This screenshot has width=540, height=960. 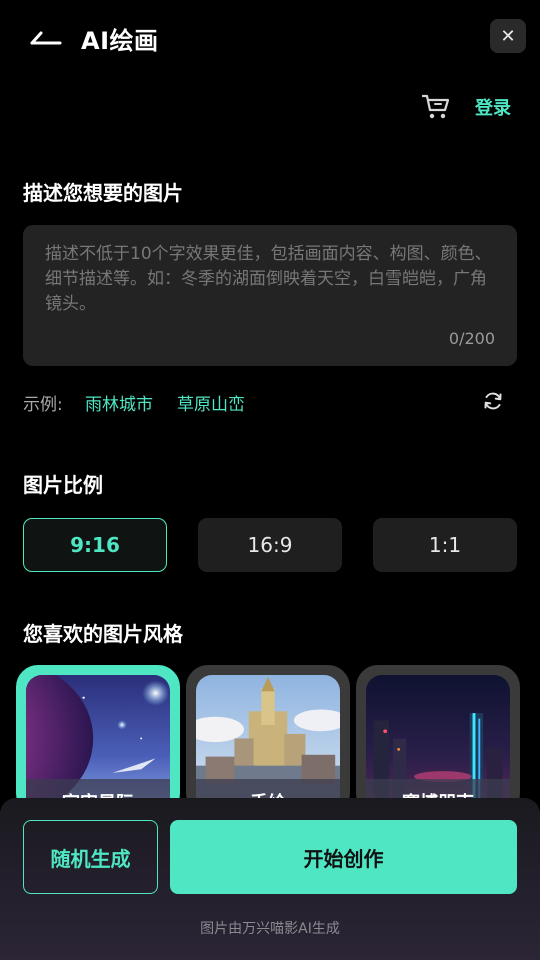 I want to click on back-arrow-icon, so click(x=46, y=38).